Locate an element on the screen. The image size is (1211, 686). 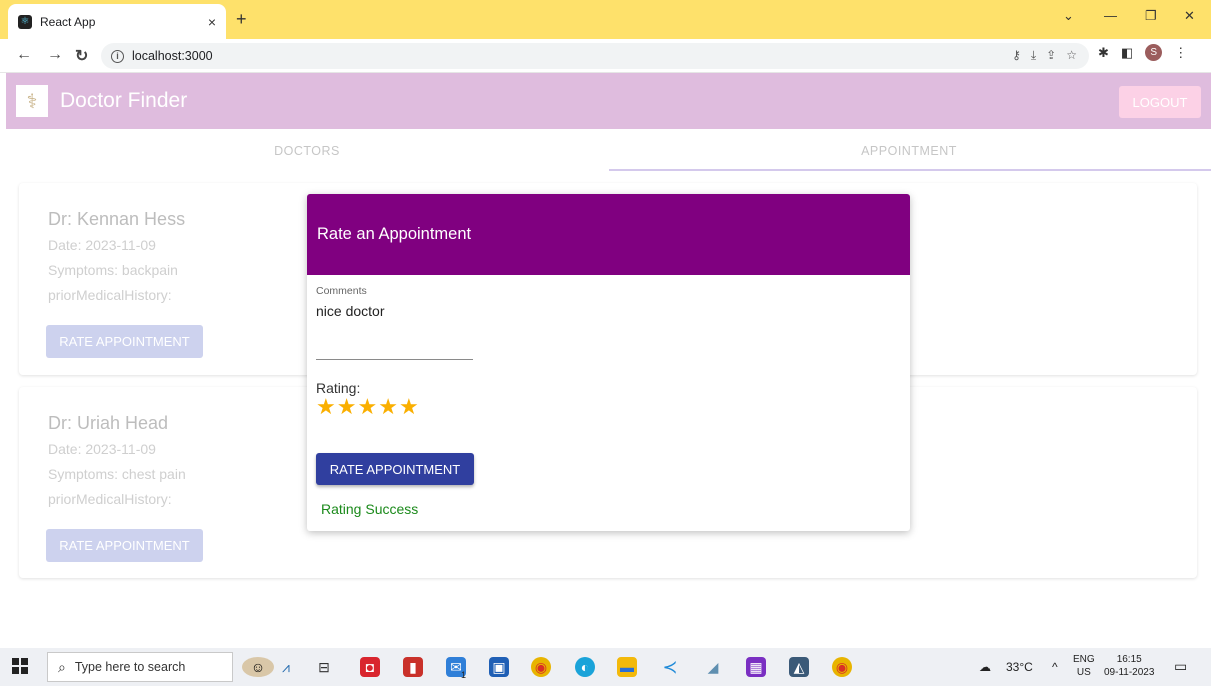
react-icon: ⚛ is located at coordinates (25, 21).